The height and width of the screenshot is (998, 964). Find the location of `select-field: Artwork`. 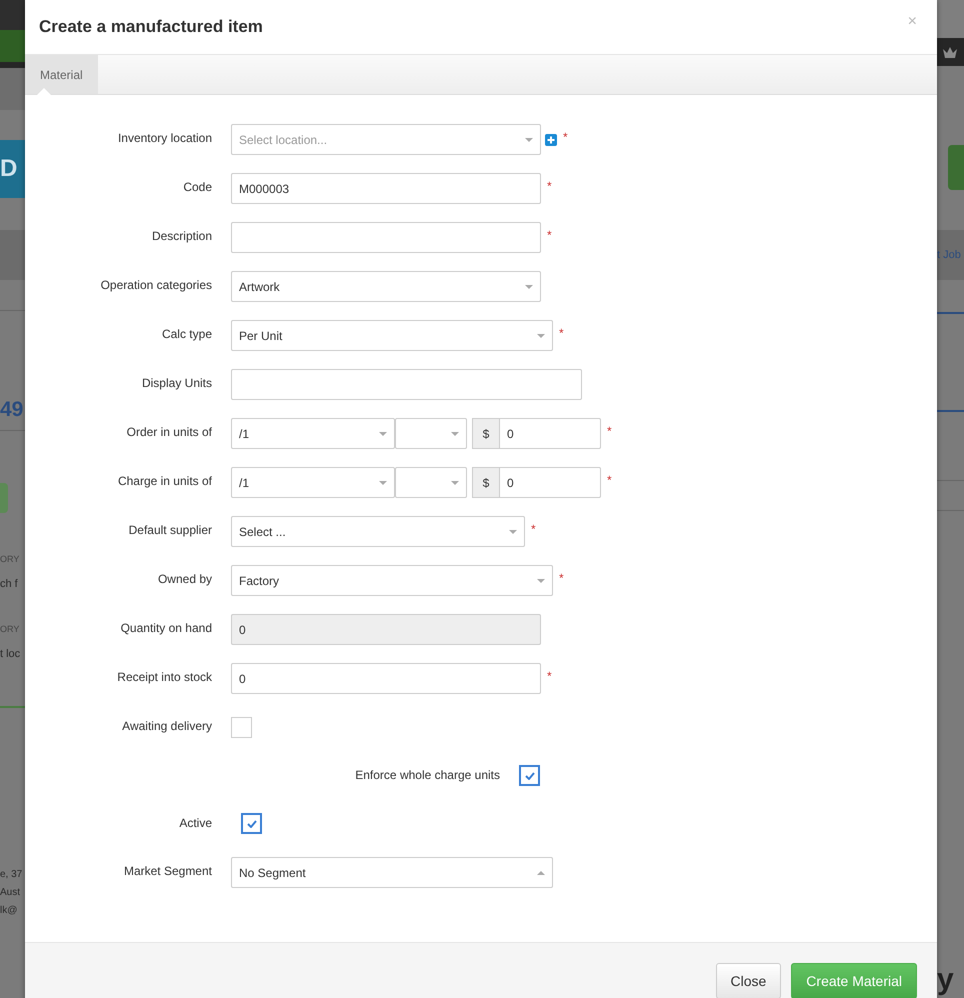

select-field: Artwork is located at coordinates (386, 286).